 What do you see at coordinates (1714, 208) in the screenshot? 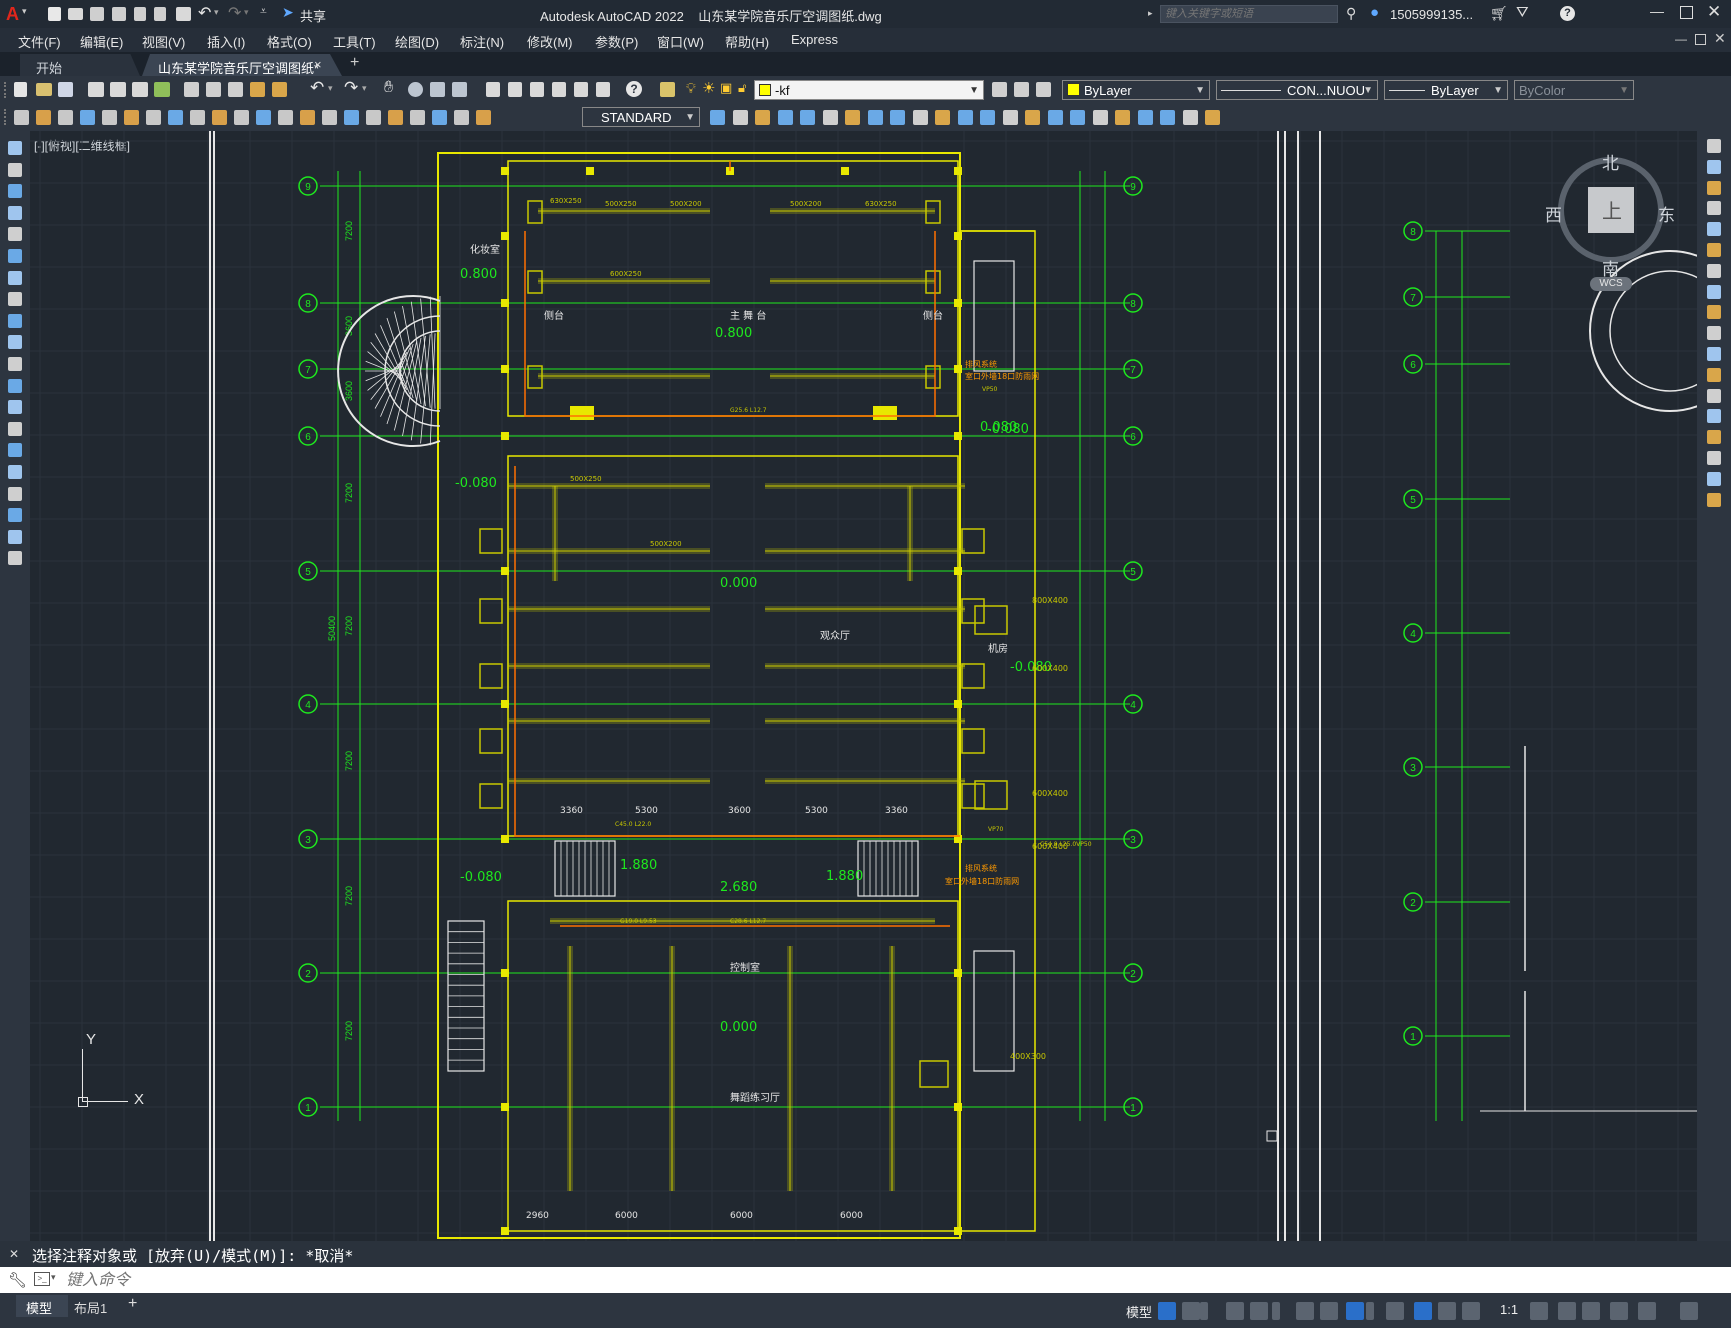
I see `offset-icon` at bounding box center [1714, 208].